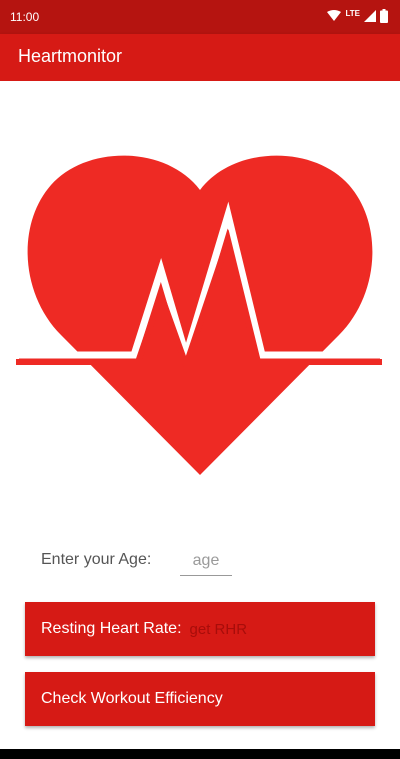 This screenshot has width=400, height=759. I want to click on resting-heart-rate-button: Resting Heart Rate:, so click(200, 629).